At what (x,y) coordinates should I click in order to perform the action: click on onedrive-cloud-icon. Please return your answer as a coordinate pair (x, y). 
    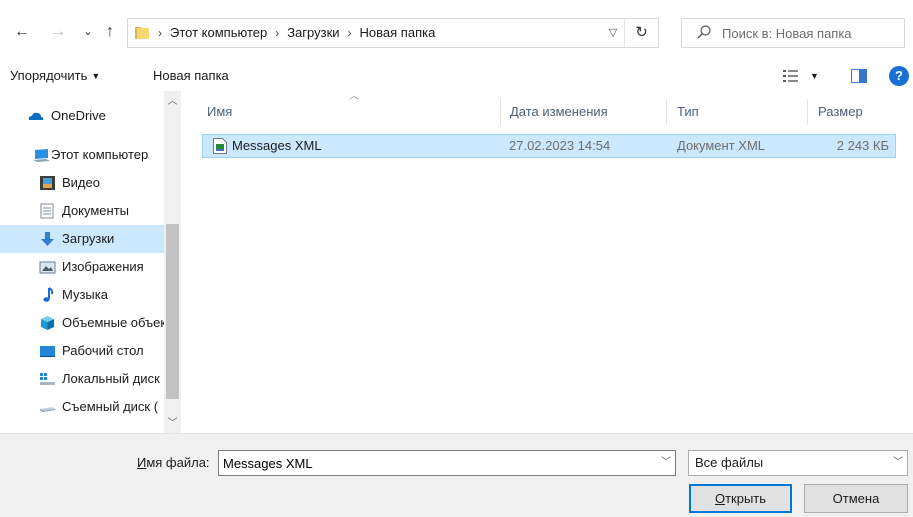
    Looking at the image, I should click on (36, 116).